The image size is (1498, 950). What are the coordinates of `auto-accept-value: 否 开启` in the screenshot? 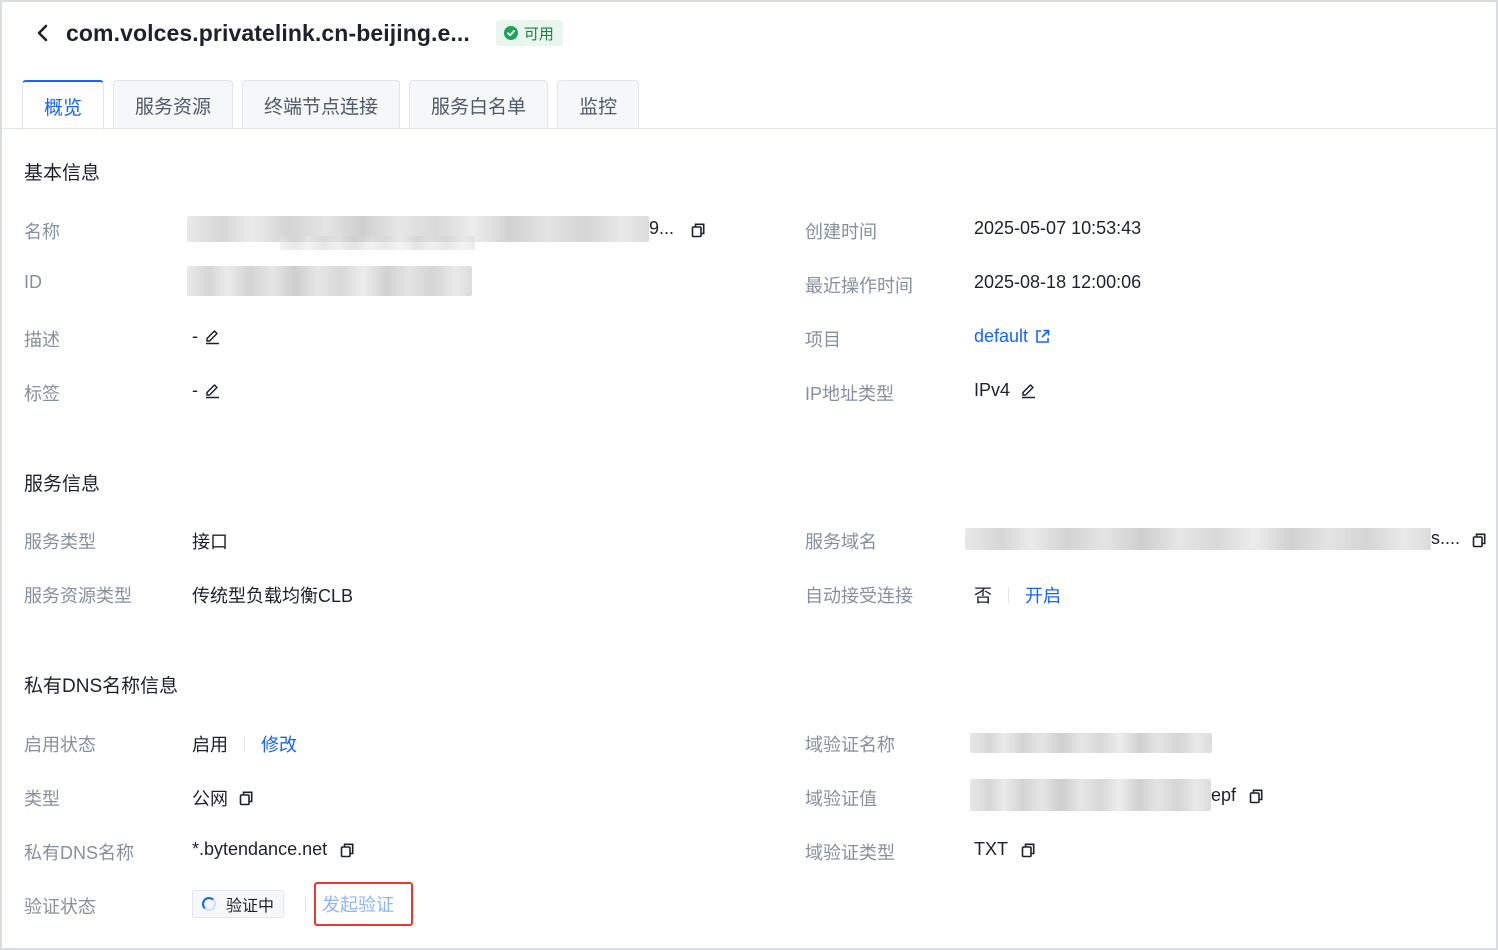 It's located at (1017, 595).